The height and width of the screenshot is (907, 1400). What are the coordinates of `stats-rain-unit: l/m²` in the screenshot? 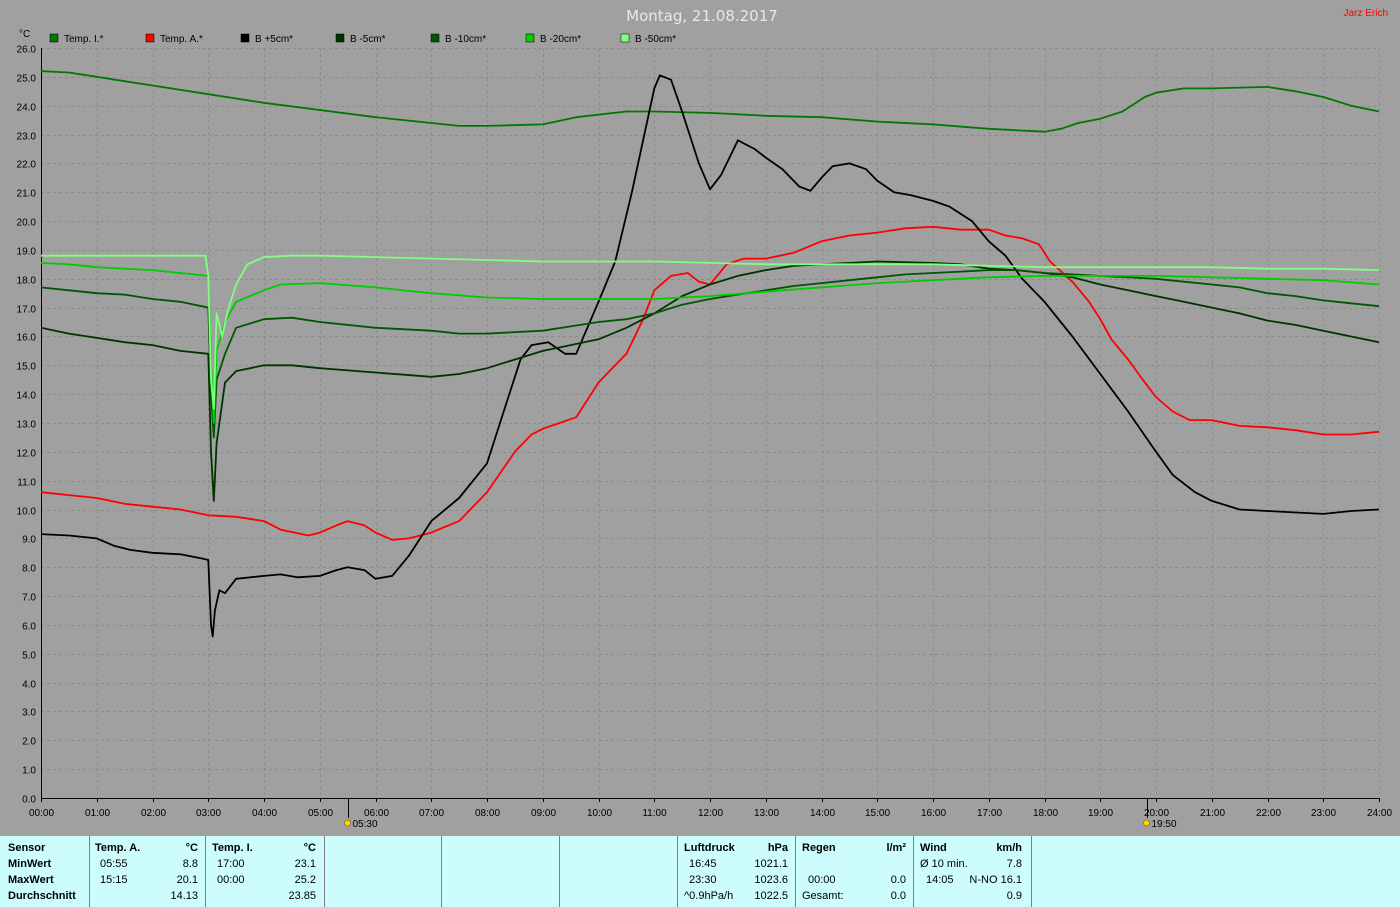 It's located at (896, 848).